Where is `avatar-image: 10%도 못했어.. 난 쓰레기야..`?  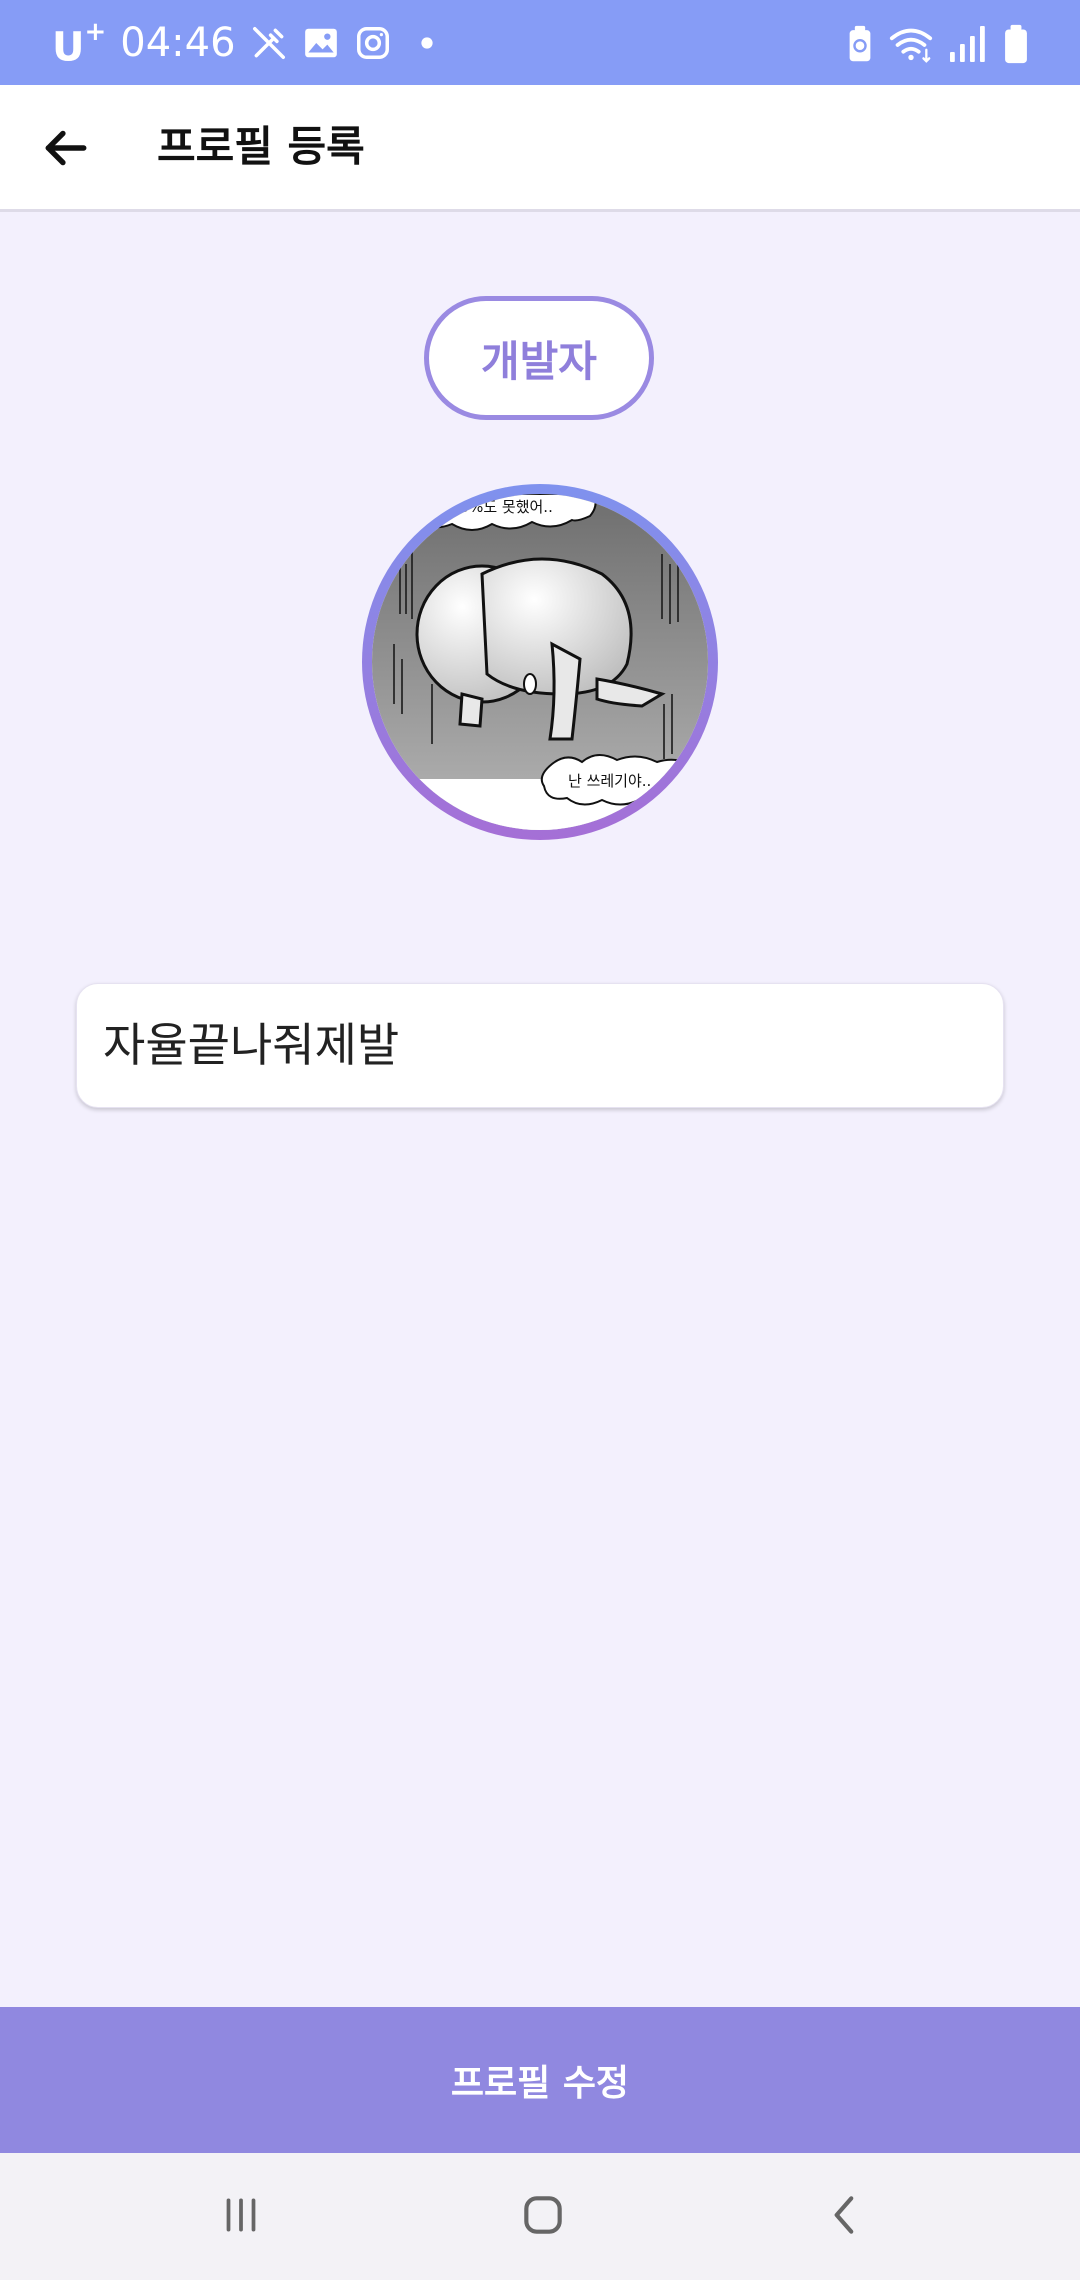 avatar-image: 10%도 못했어.. 난 쓰레기야.. is located at coordinates (540, 662).